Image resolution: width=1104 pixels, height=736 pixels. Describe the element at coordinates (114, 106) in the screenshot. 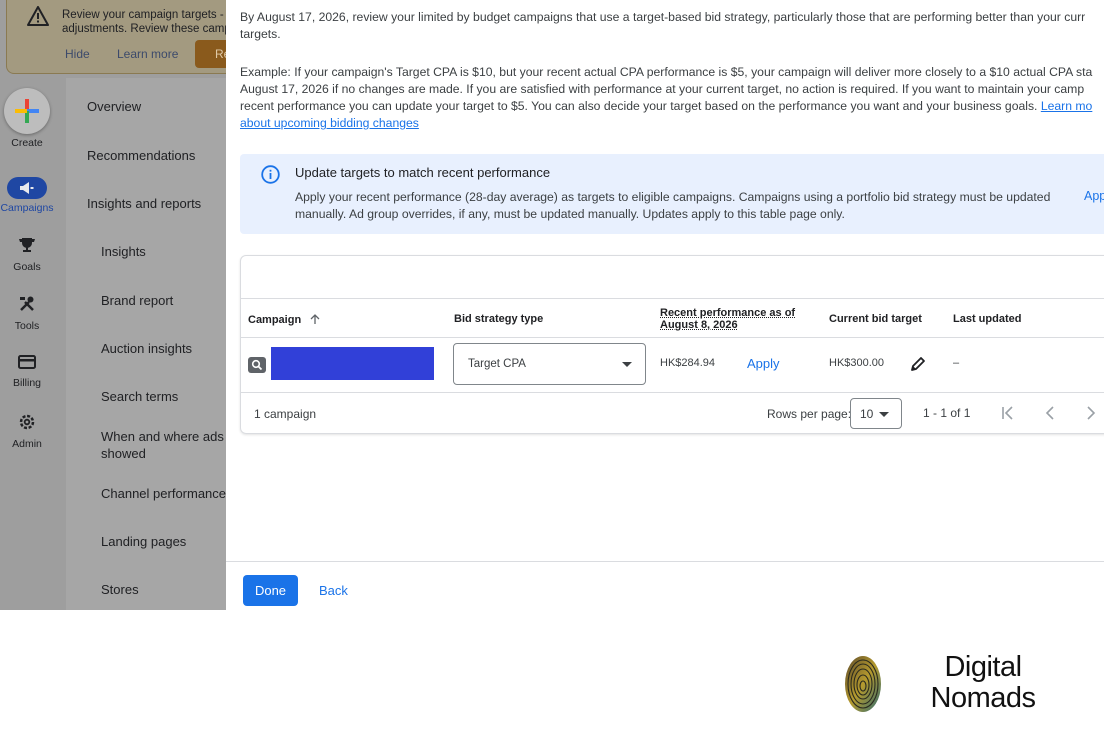

I see `nav-item-overview: Overview` at that location.